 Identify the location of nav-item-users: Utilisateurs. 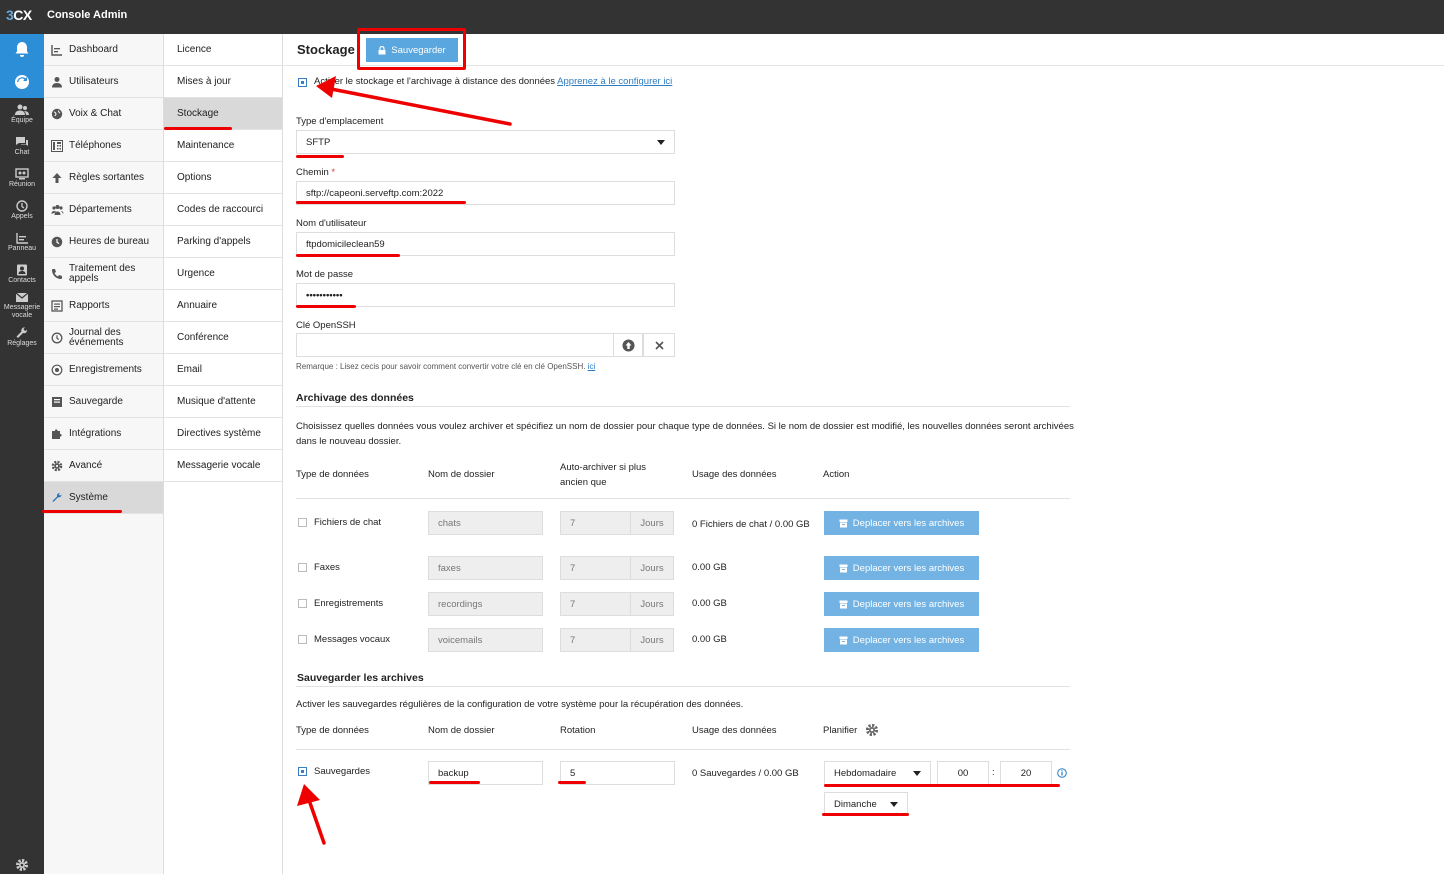
(103, 82).